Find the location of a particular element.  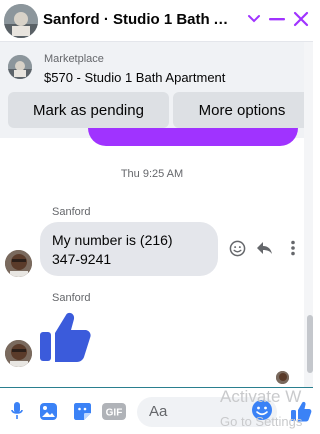

message-text-line: 347-9241 is located at coordinates (82, 259).